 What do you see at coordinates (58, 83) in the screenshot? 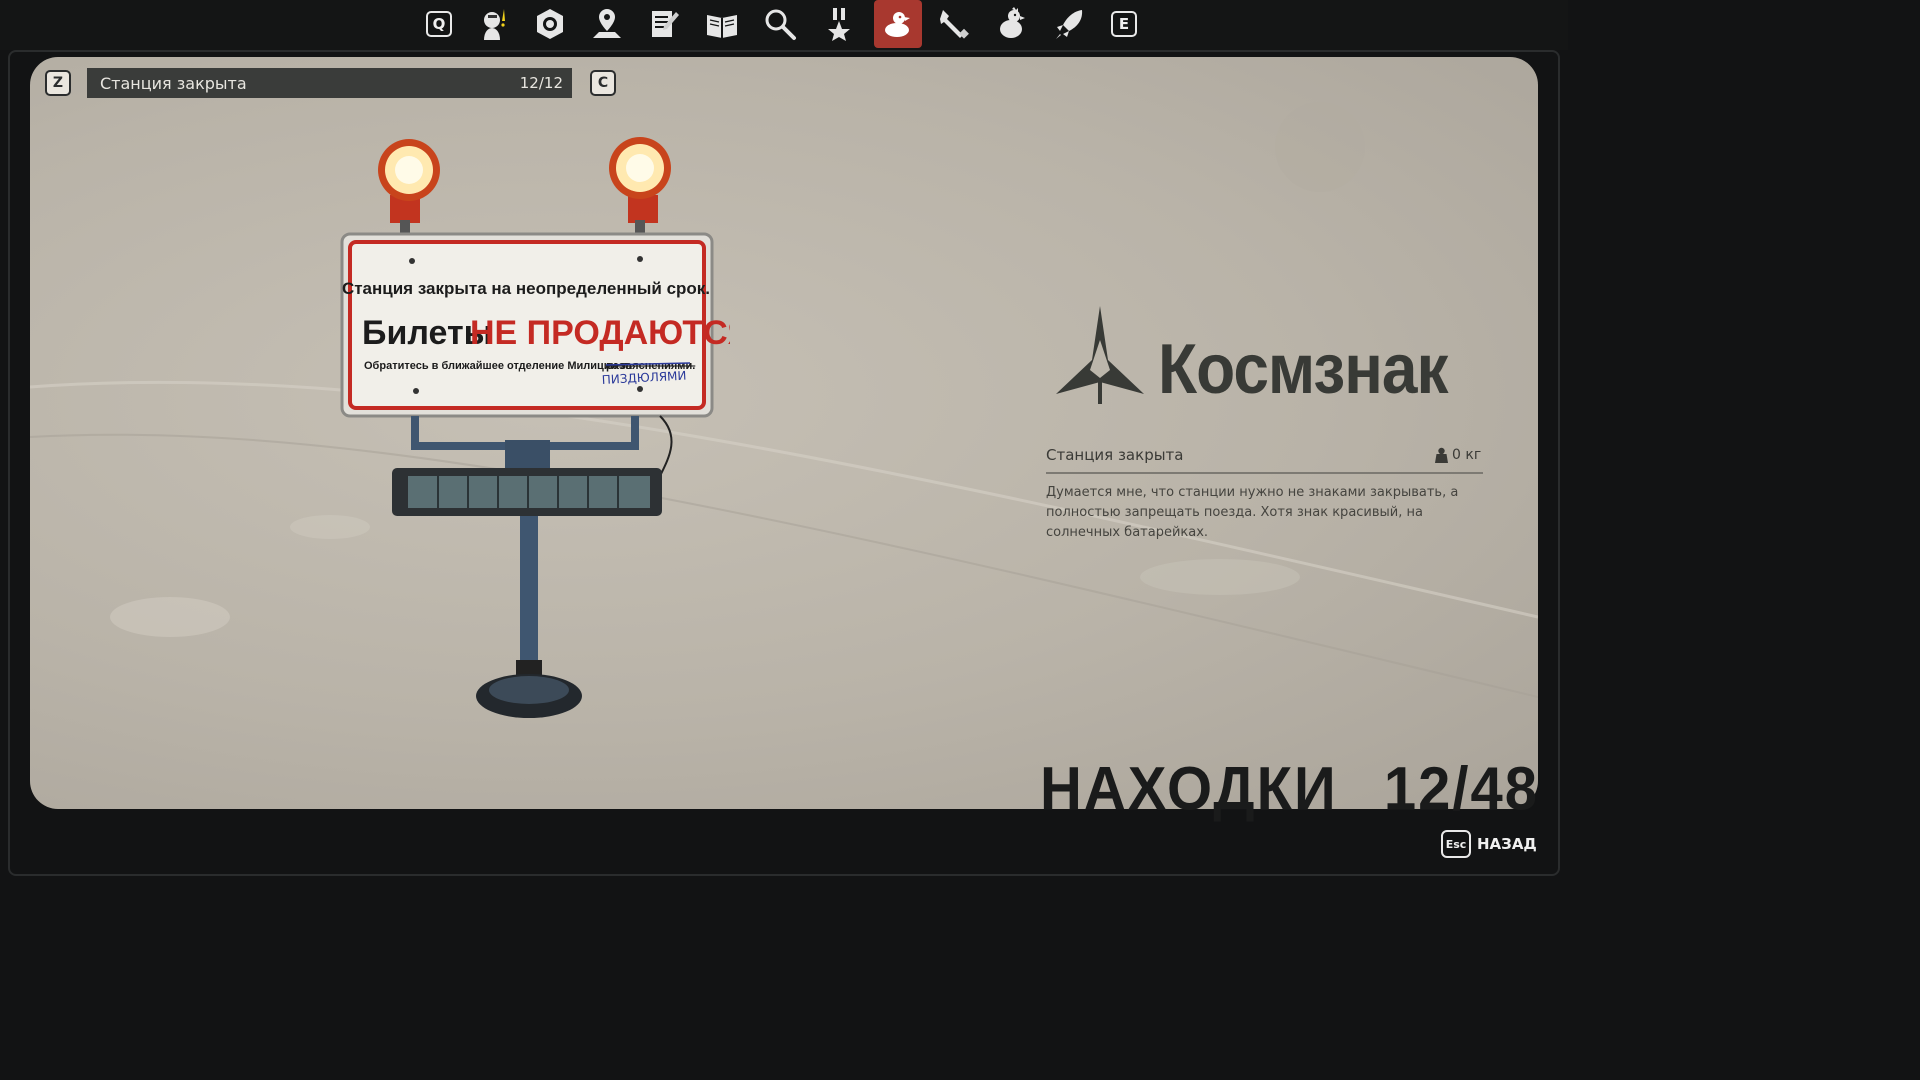
I see `prev-item-key: Z` at bounding box center [58, 83].